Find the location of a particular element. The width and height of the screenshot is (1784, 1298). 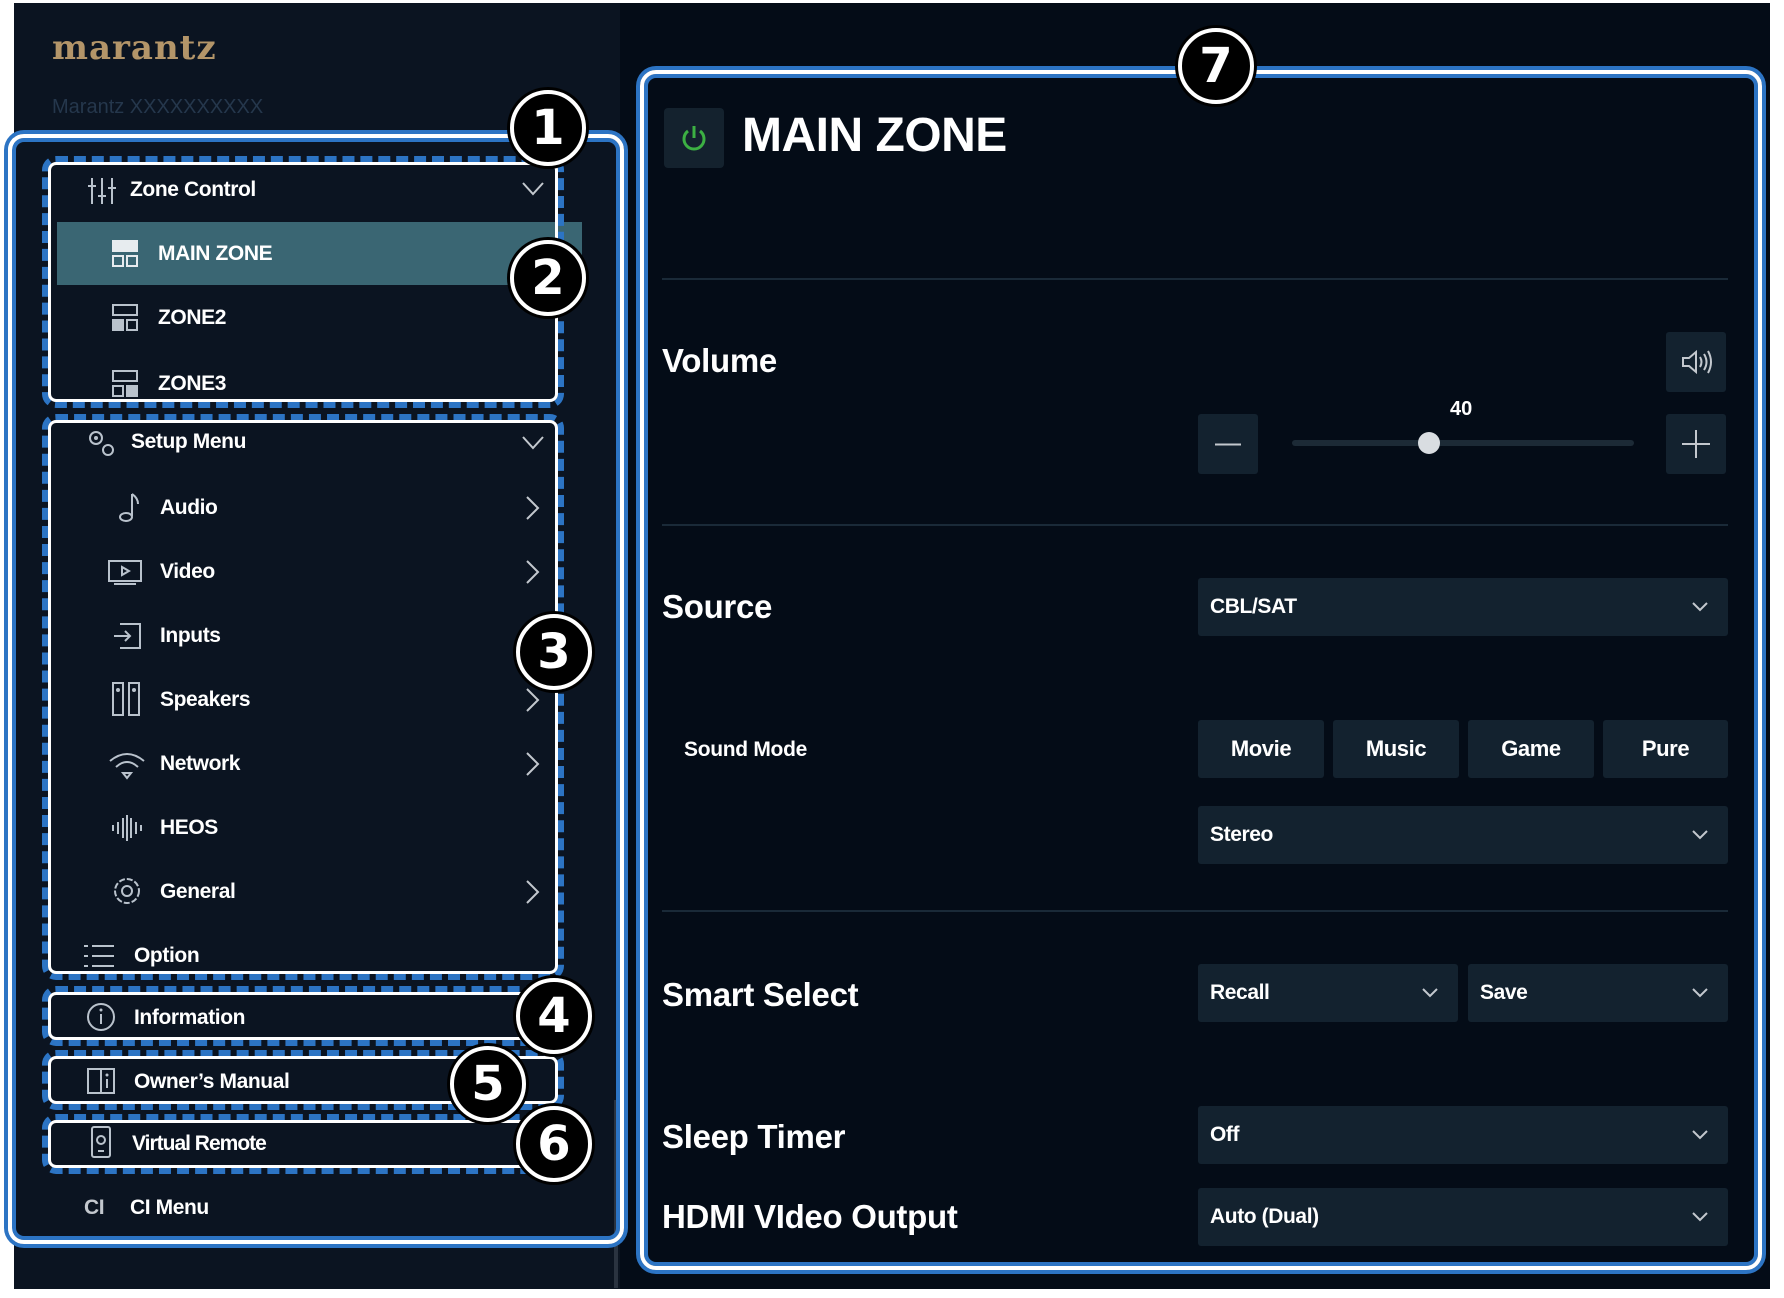

callout-4: 4 is located at coordinates (554, 1016).